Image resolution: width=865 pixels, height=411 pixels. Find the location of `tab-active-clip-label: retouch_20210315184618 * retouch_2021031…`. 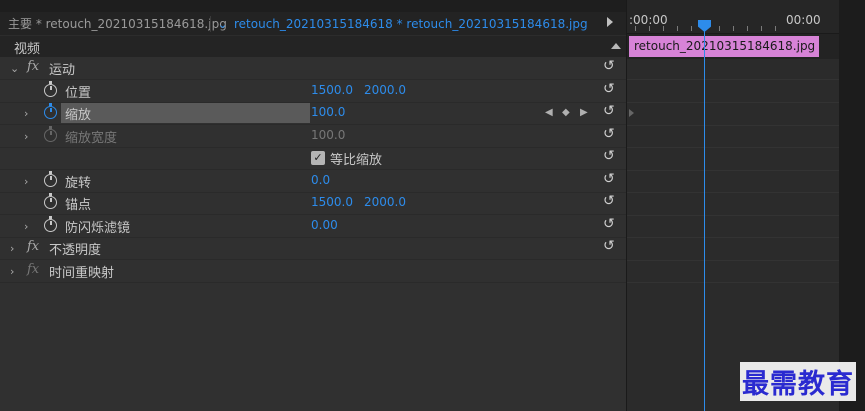

tab-active-clip-label: retouch_20210315184618 * retouch_2021031… is located at coordinates (411, 24).